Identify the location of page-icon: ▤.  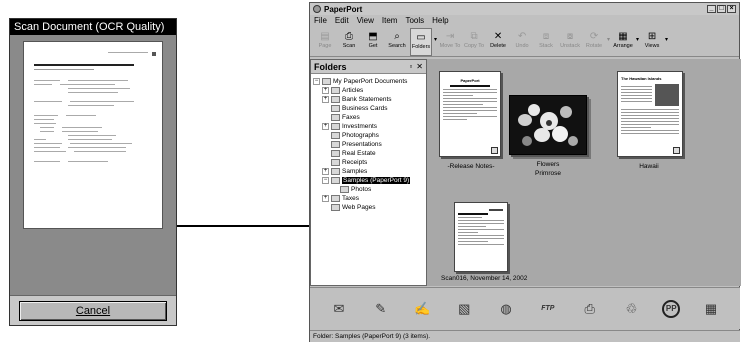
(325, 36).